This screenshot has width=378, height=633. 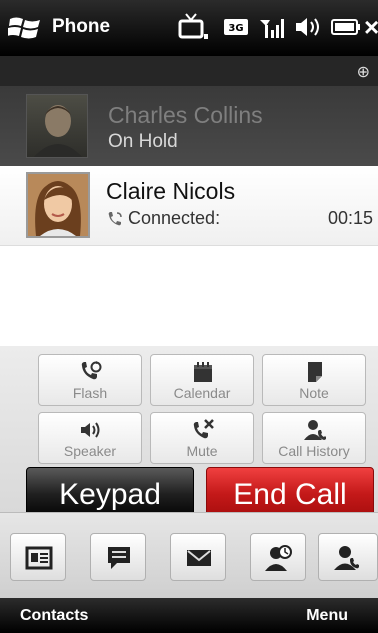 I want to click on softkey-bar: Contacts Menu, so click(x=189, y=615).